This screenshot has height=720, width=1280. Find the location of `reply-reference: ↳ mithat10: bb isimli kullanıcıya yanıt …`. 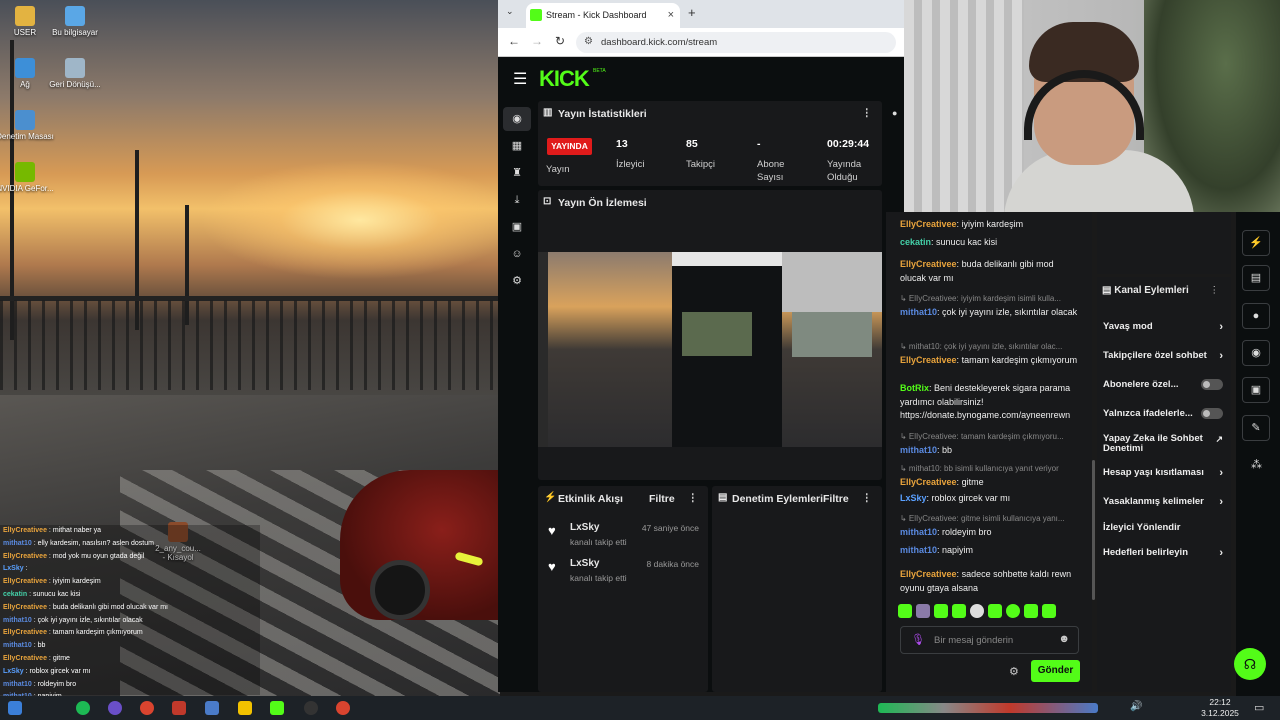

reply-reference: ↳ mithat10: bb isimli kullanıcıya yanıt … is located at coordinates (990, 469).